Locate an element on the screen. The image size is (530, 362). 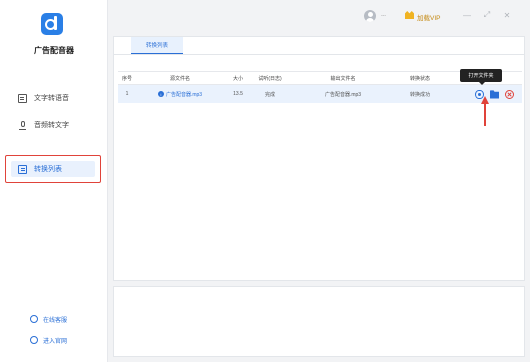
vip-button: 加载VIP is located at coordinates (428, 17).